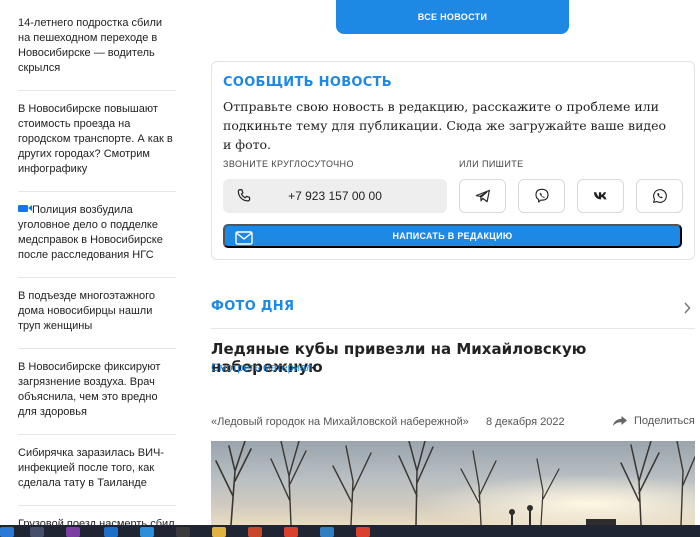 This screenshot has height=537, width=700. Describe the element at coordinates (252, 306) in the screenshot. I see `photo-of-day-title: ФОТО ДНЯ` at that location.